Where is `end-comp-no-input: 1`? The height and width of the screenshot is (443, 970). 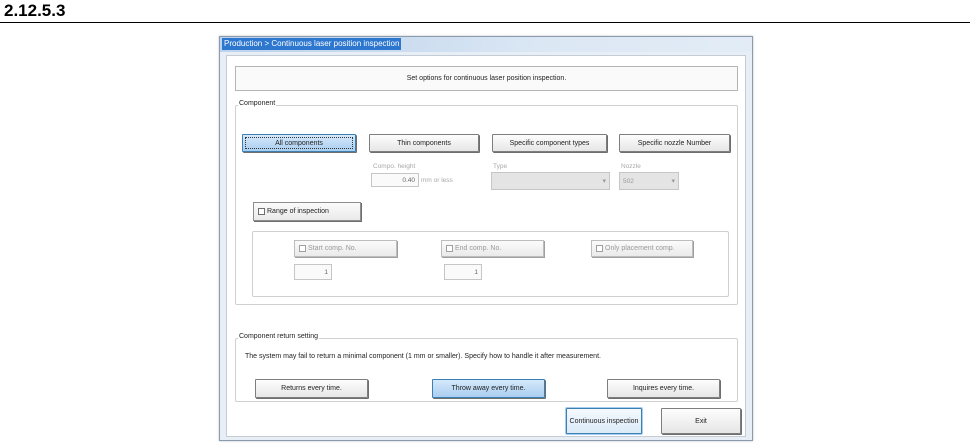
end-comp-no-input: 1 is located at coordinates (463, 272).